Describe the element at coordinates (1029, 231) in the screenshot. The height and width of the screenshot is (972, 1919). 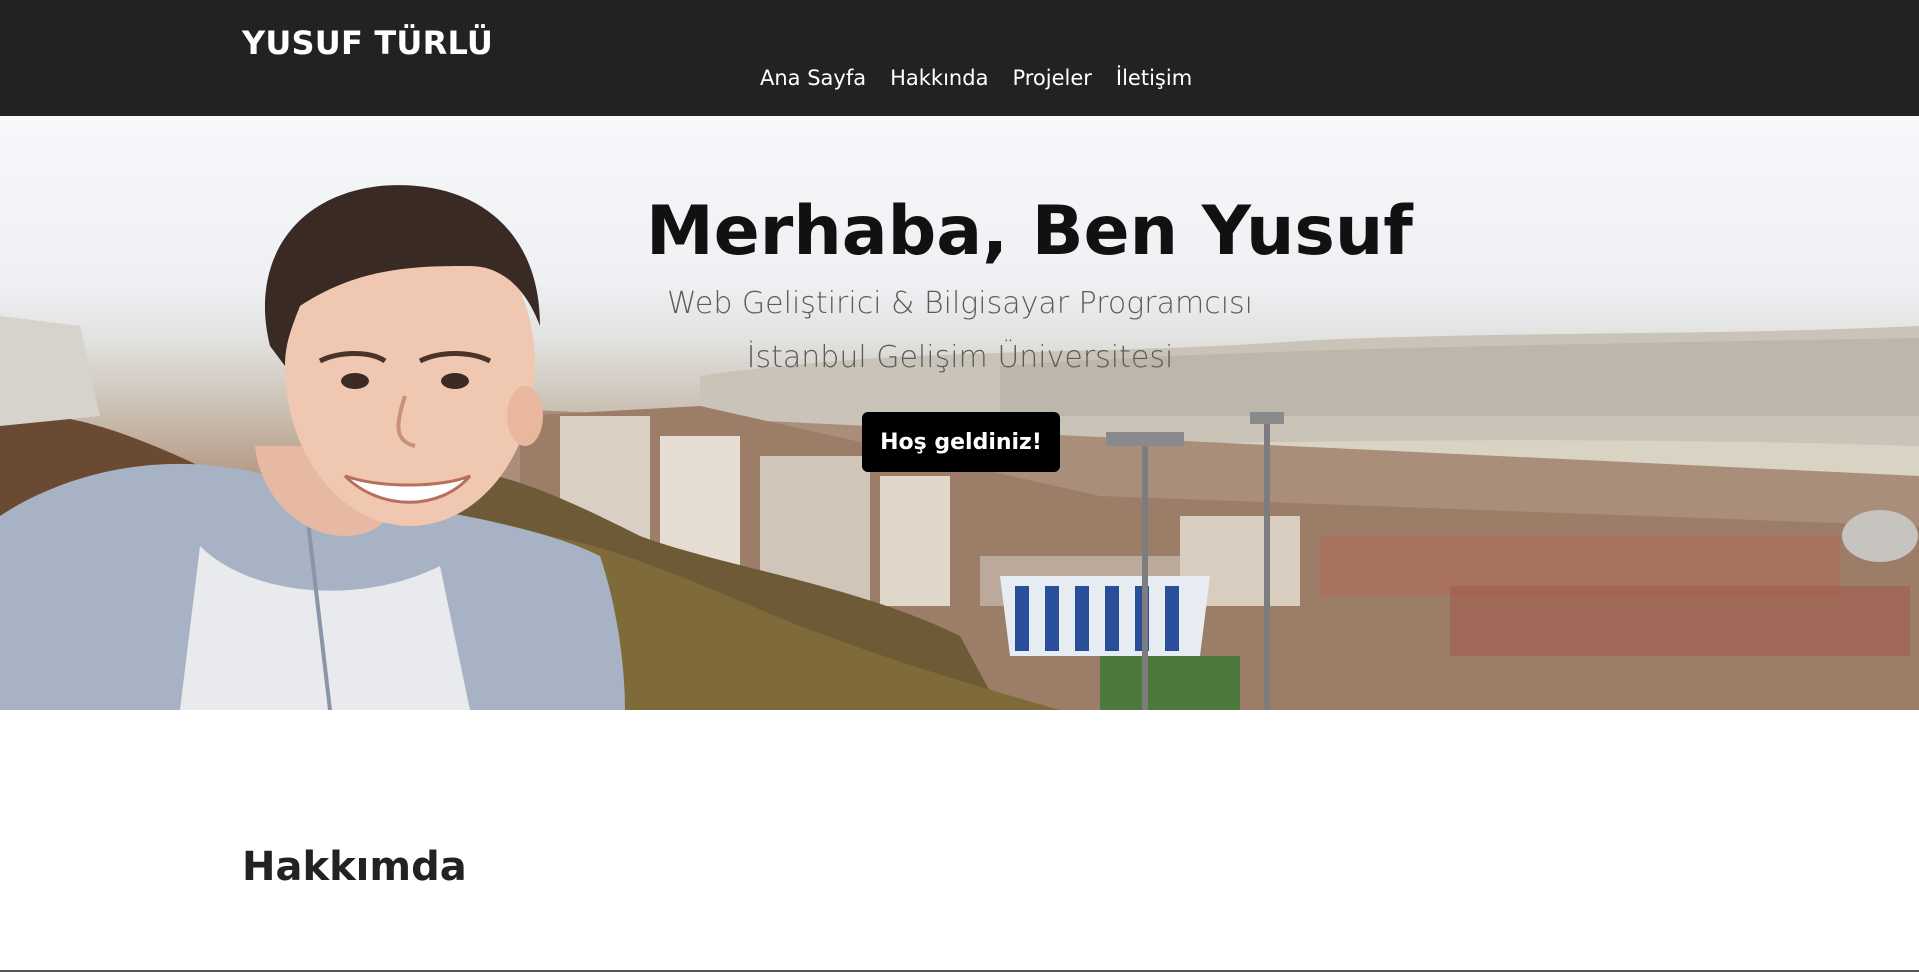
I see `hero-title: Merhaba, Ben Yusuf` at that location.